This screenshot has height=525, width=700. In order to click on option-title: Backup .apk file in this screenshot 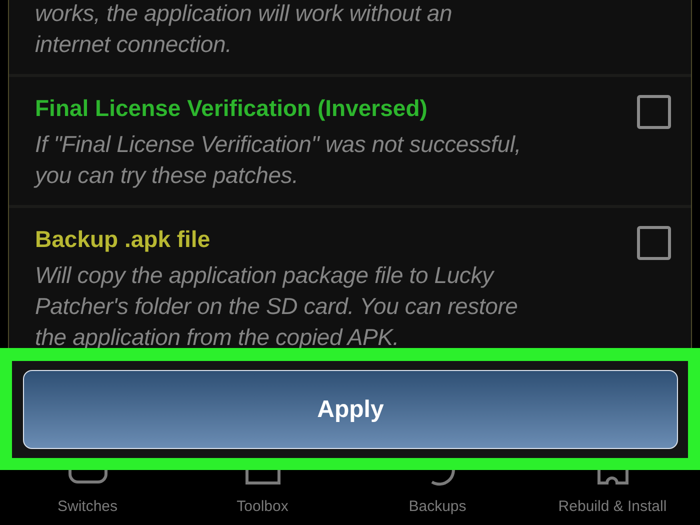, I will do `click(123, 239)`.